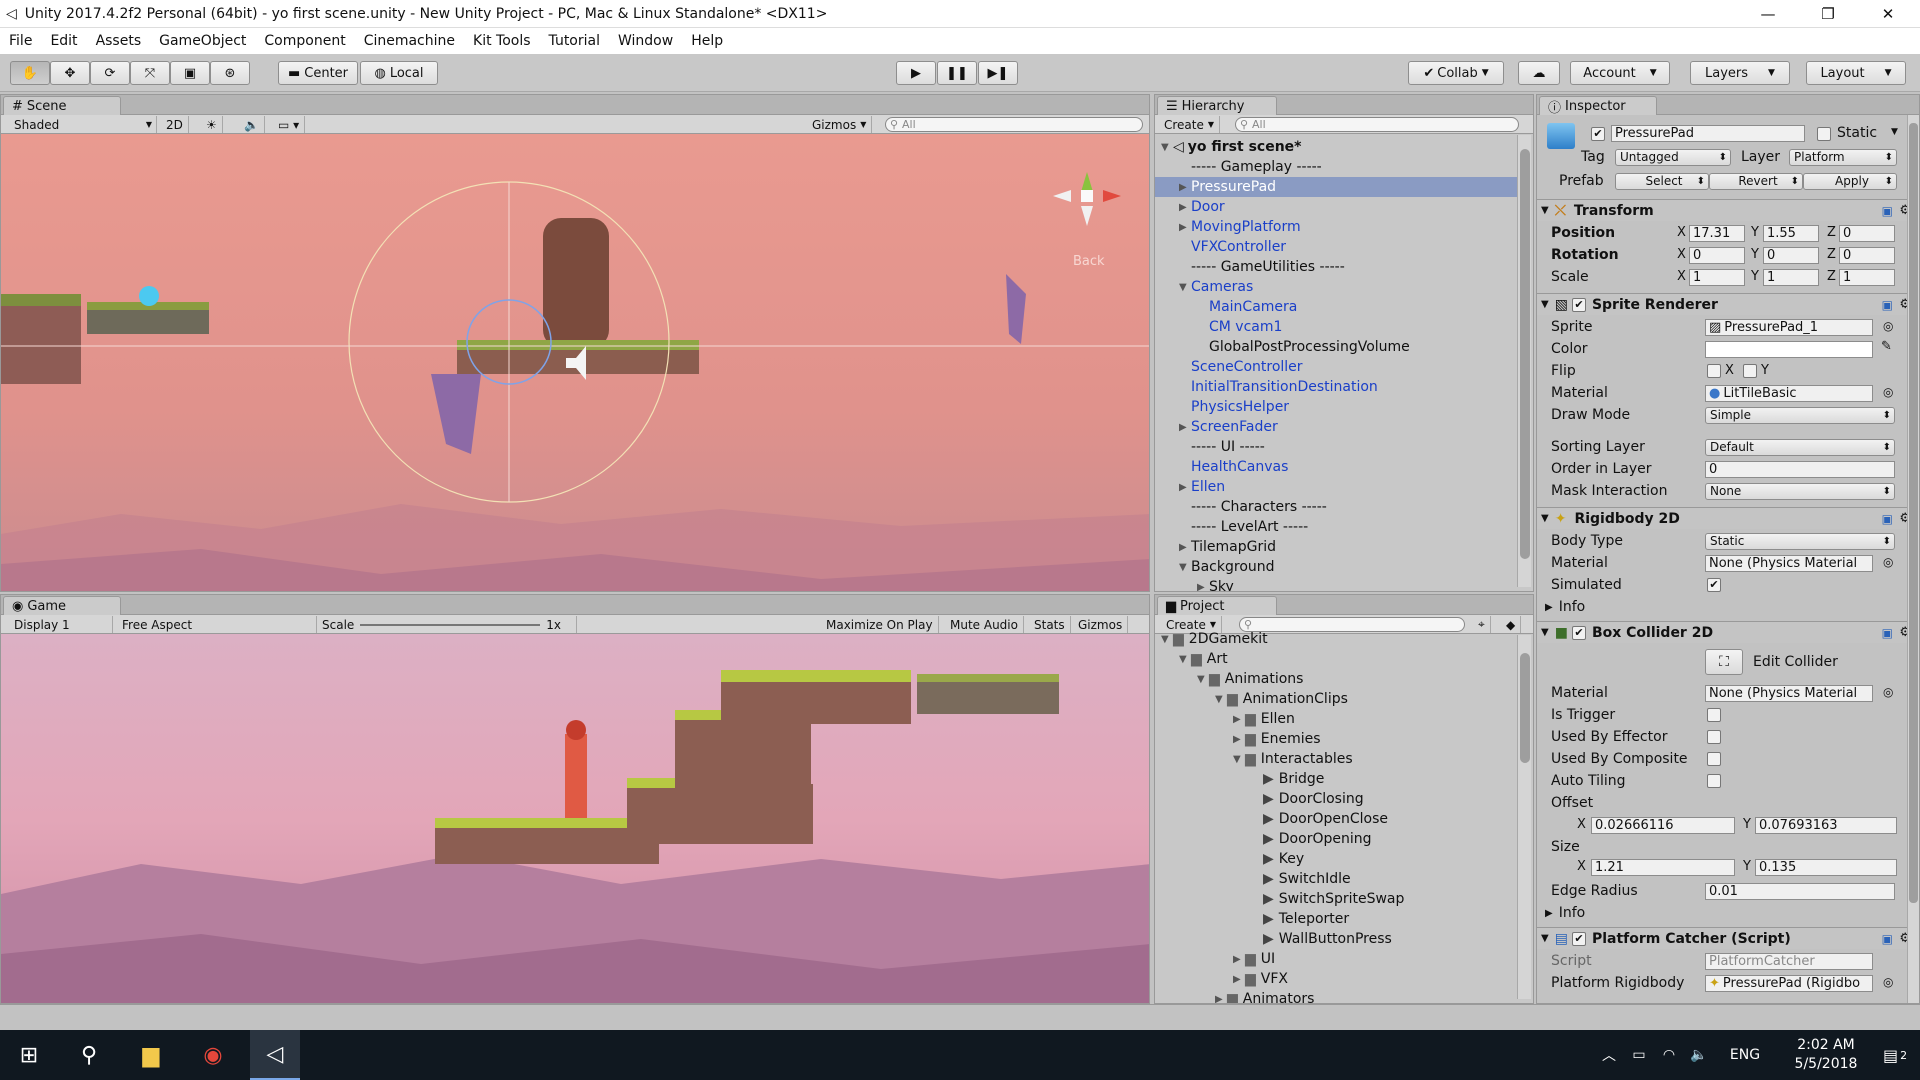  Describe the element at coordinates (840, 124) in the screenshot. I see `gizmos-dropdown: Gizmos ▼` at that location.